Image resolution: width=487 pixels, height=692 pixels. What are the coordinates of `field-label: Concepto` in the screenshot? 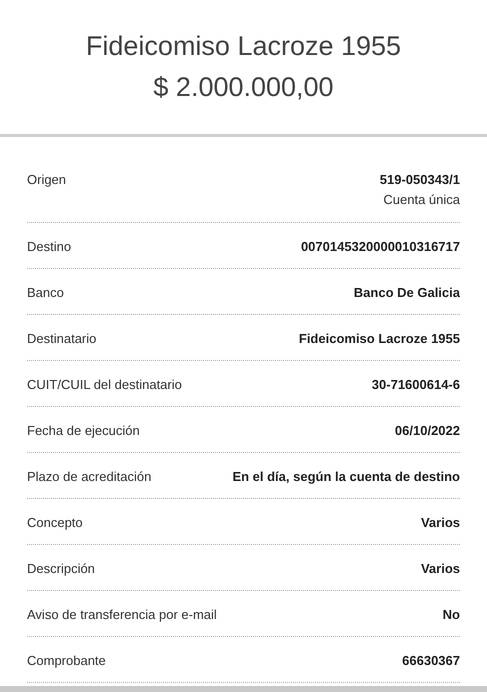 It's located at (55, 523).